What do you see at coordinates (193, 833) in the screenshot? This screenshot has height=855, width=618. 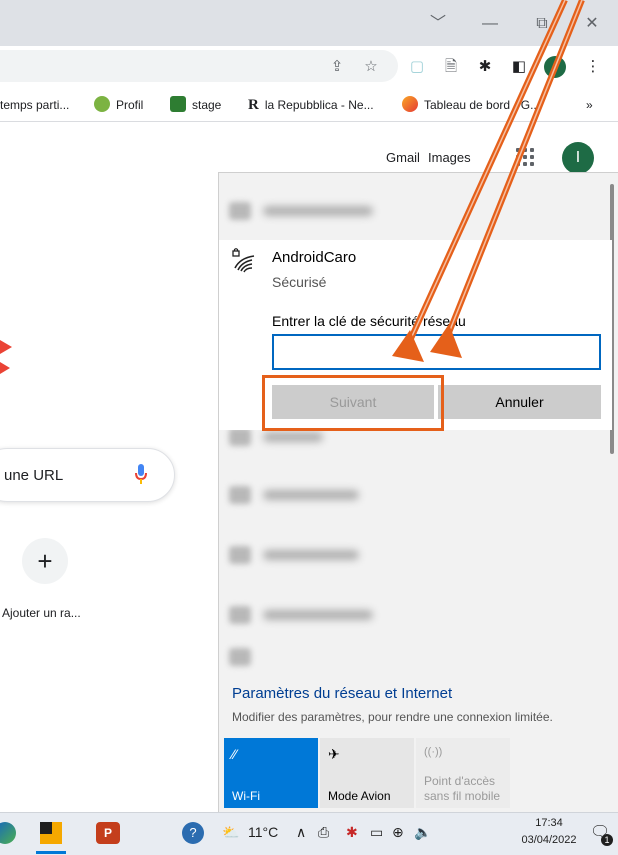 I see `help-icon: ?` at bounding box center [193, 833].